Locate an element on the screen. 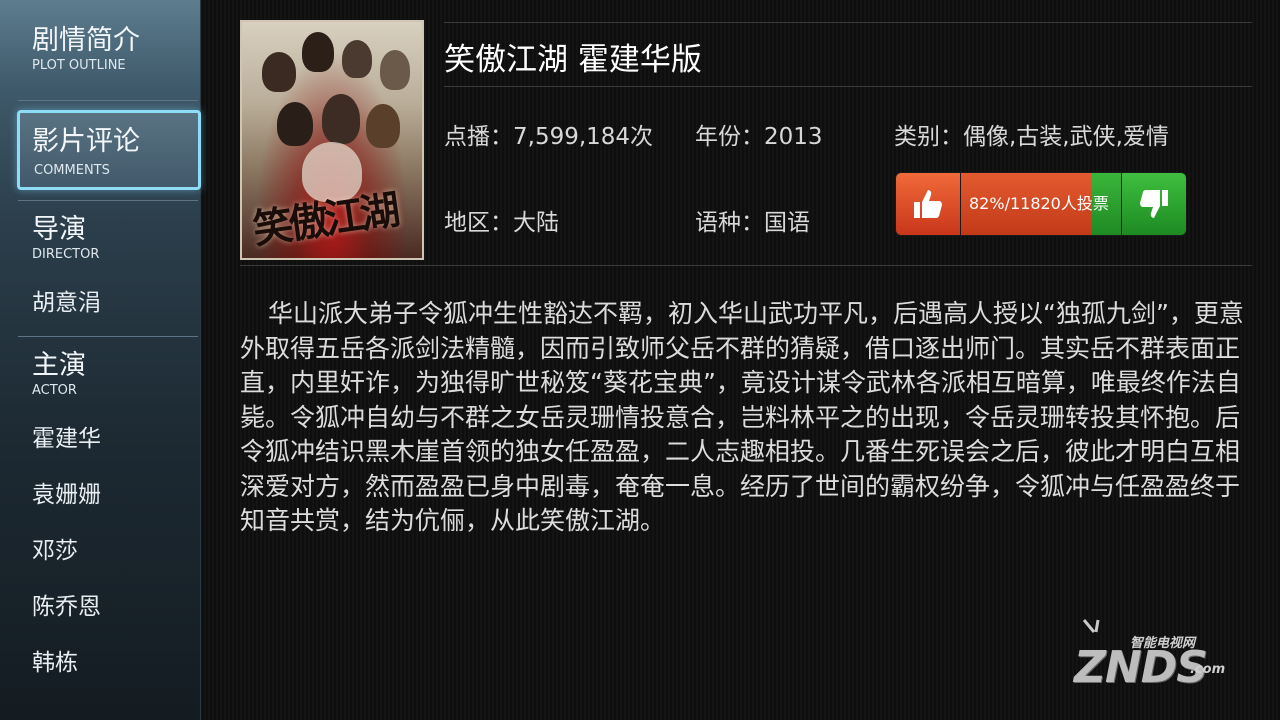 This screenshot has height=720, width=1280. section-actor: 主演 ACTOR is located at coordinates (59, 375).